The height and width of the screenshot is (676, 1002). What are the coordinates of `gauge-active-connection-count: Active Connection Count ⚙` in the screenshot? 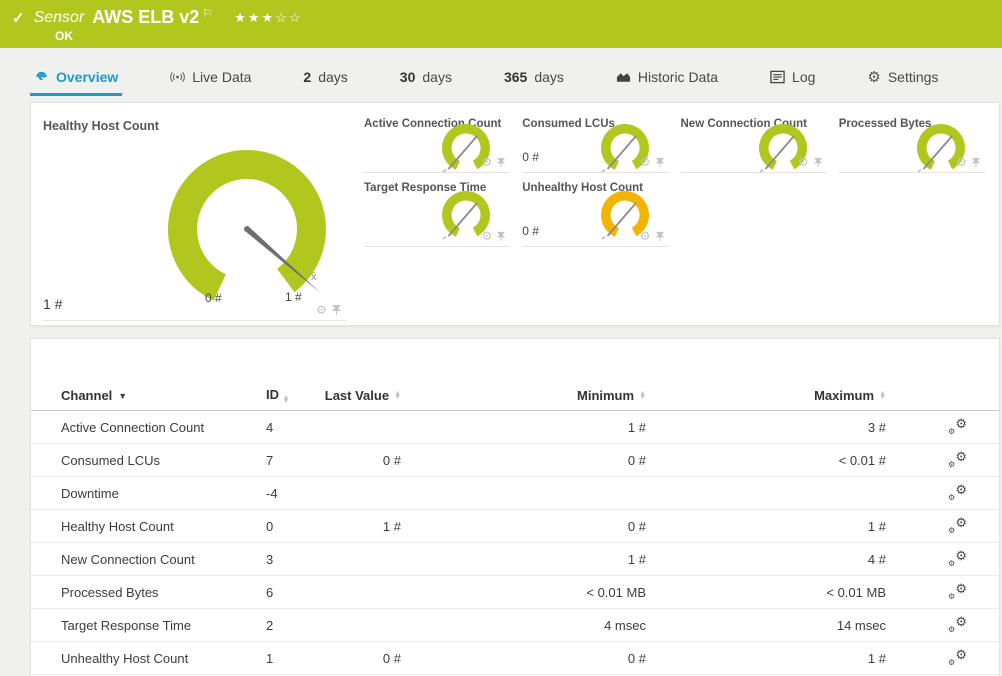 It's located at (437, 143).